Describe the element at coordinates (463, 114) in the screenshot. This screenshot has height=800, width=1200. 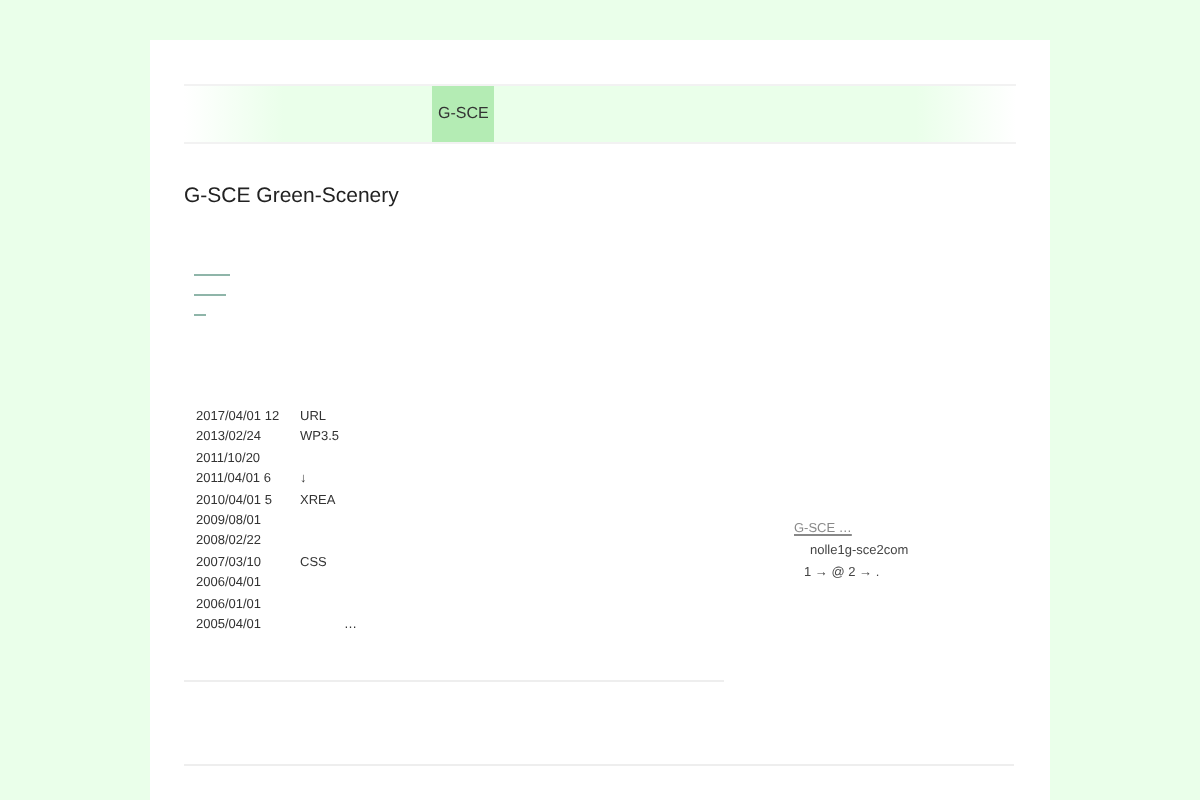
I see `nav-tab: G-SCE` at that location.